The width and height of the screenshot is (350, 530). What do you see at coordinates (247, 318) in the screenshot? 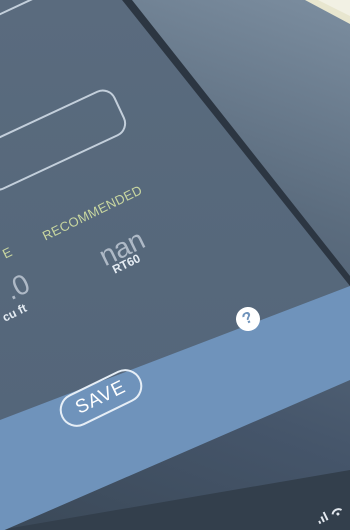
I see `help-icon: ?` at bounding box center [247, 318].